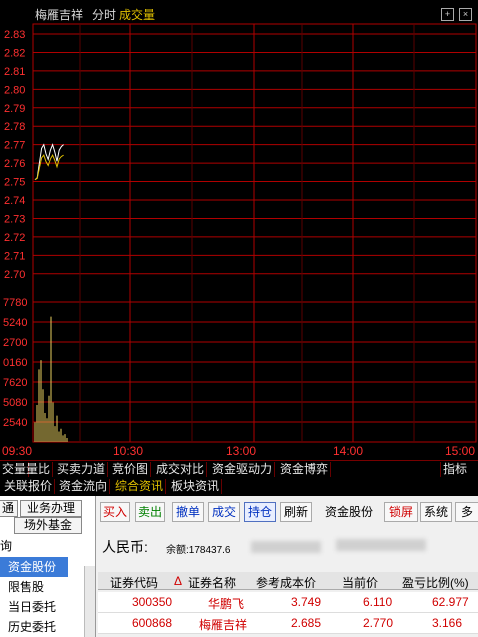 The height and width of the screenshot is (637, 478). Describe the element at coordinates (14, 53) in the screenshot. I see `price-tick-label: 2.82` at that location.